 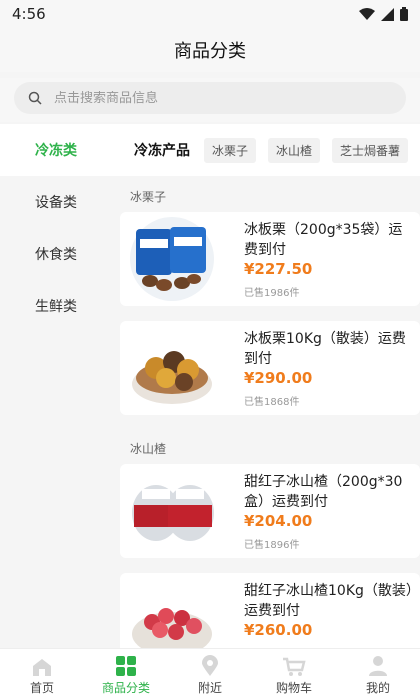 What do you see at coordinates (148, 449) in the screenshot?
I see `group-label: 冰山楂` at bounding box center [148, 449].